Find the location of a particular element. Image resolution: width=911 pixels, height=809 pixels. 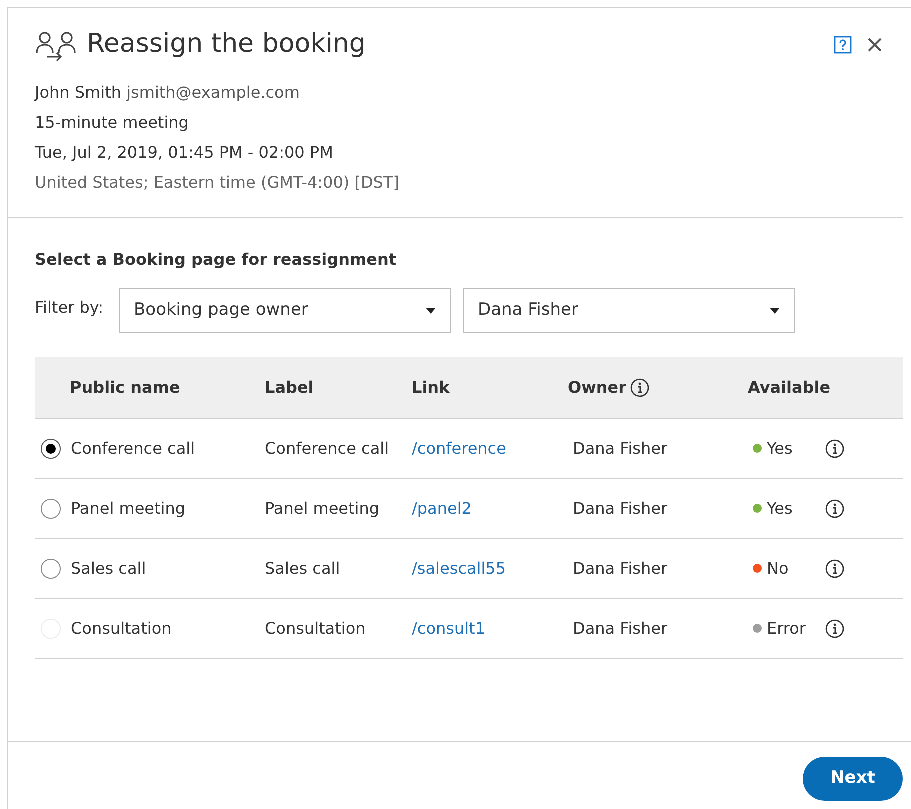

section-title: Select a Booking page for reassignment is located at coordinates (216, 259).